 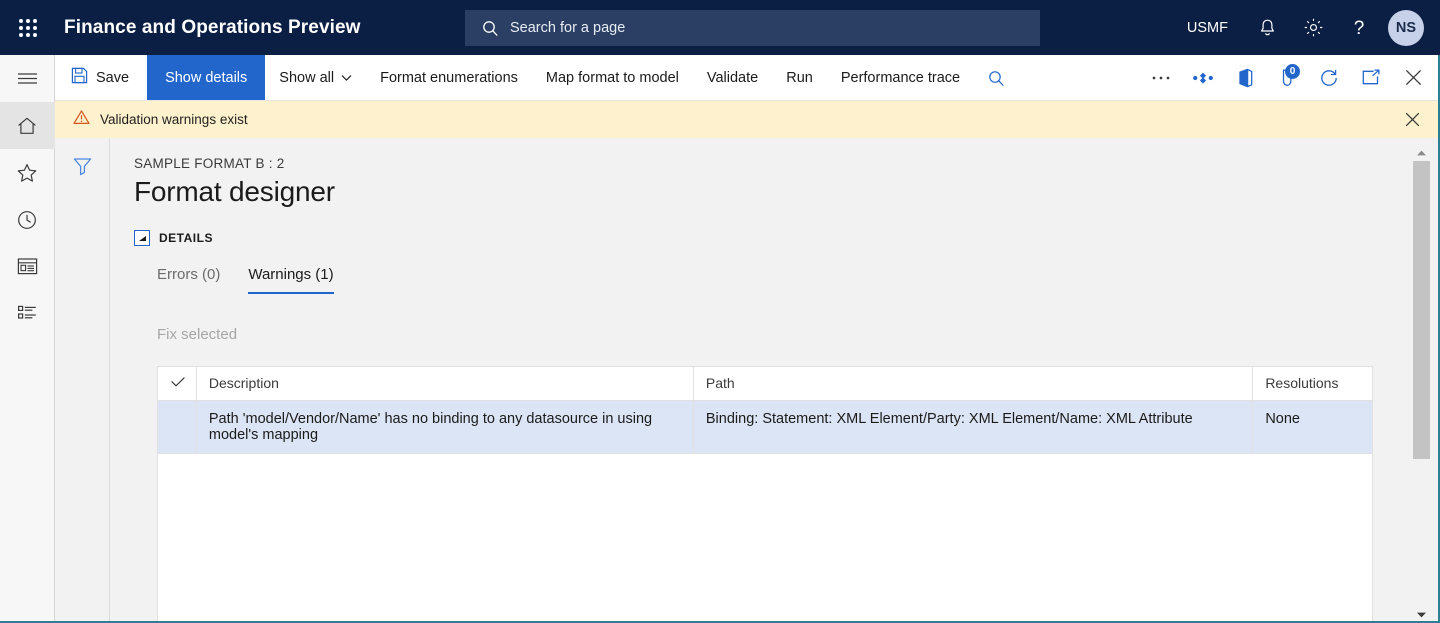 What do you see at coordinates (1312, 383) in the screenshot?
I see `column-header-resolutions: Resolutions` at bounding box center [1312, 383].